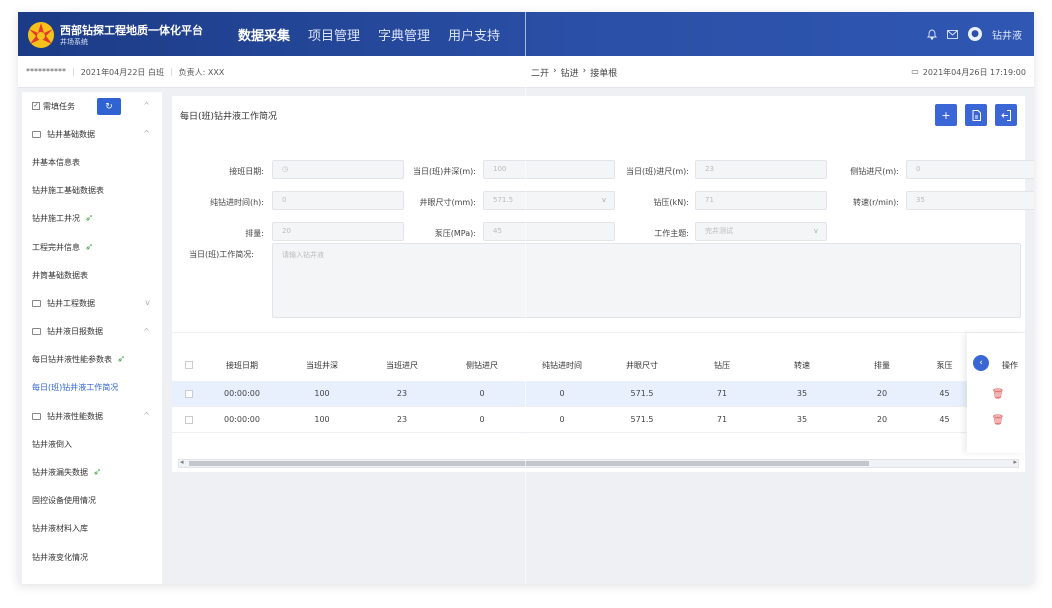  I want to click on top-right-tools: ● 钻井液, so click(974, 34).